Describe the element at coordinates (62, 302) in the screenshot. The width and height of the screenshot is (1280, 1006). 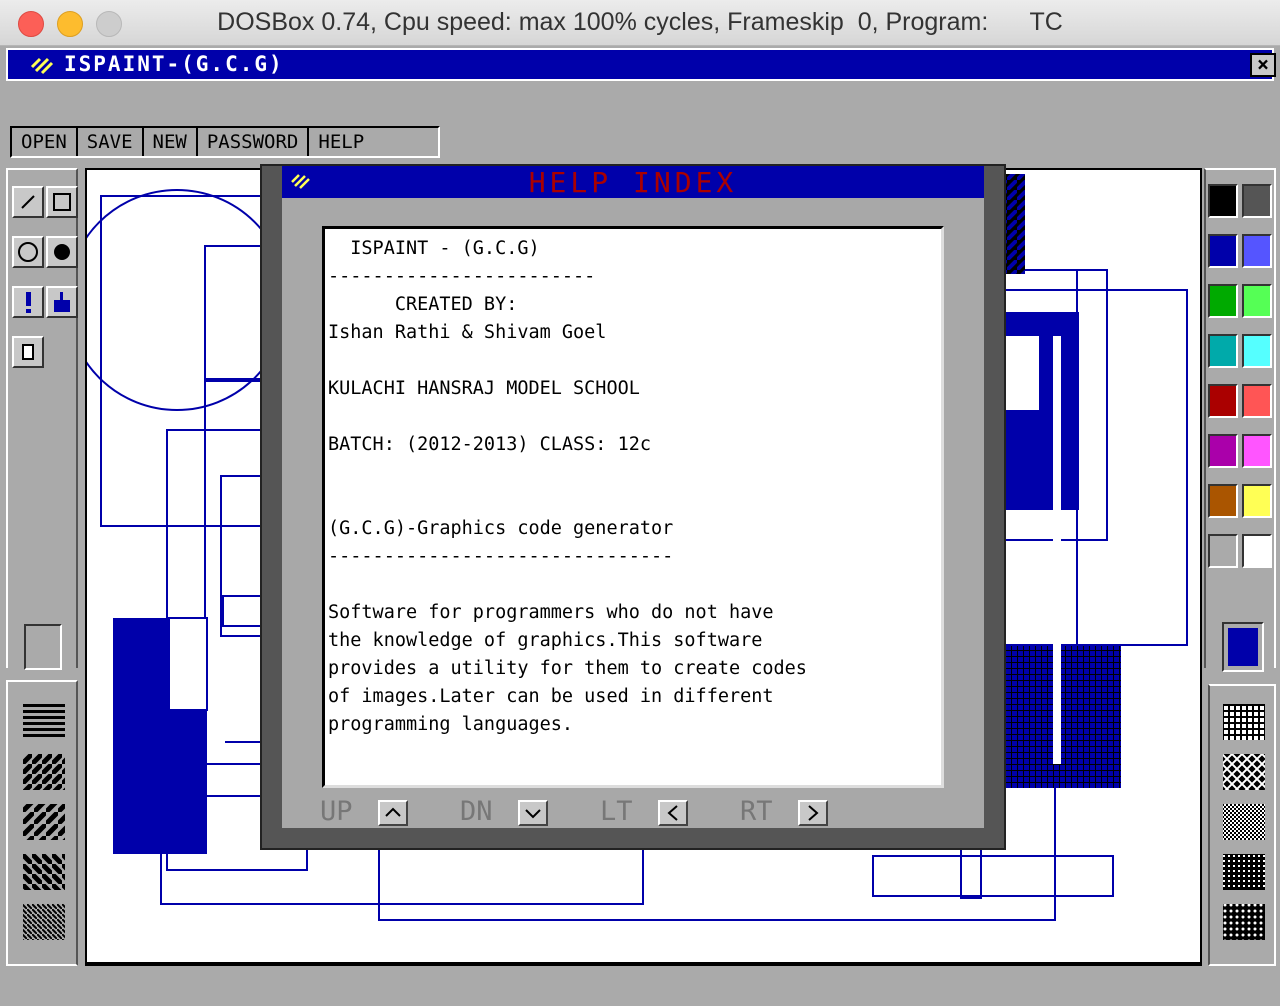
I see `fill-tool-icon` at that location.